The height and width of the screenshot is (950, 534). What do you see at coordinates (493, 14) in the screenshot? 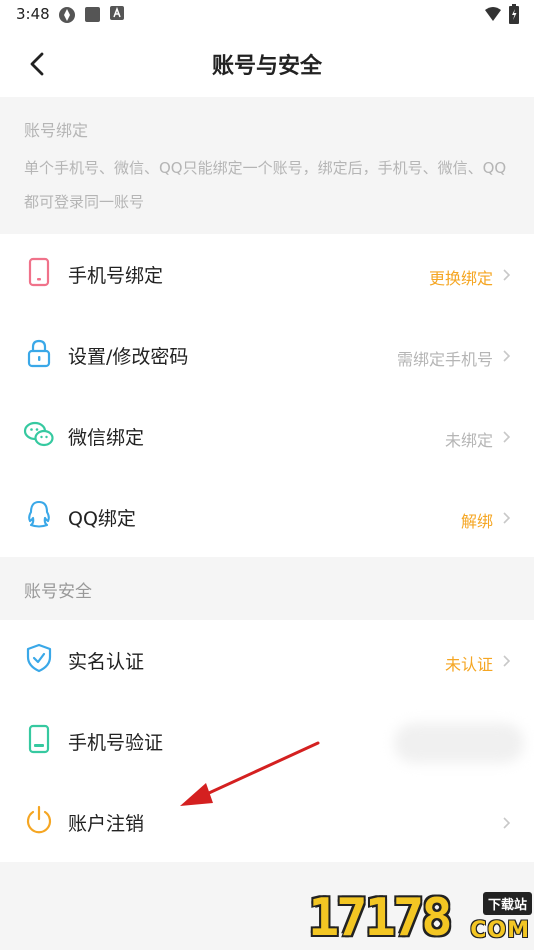
I see `wifi-icon` at bounding box center [493, 14].